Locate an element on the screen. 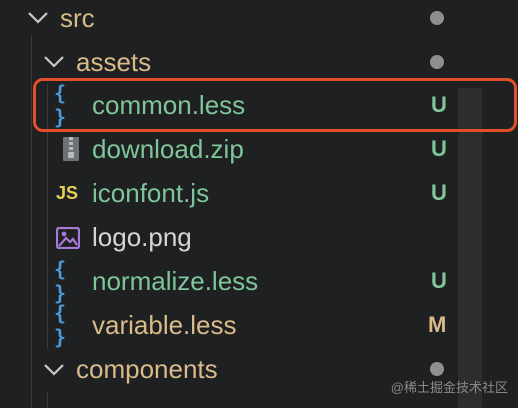 The height and width of the screenshot is (408, 518). tree-item-label: iconfont.js is located at coordinates (151, 193).